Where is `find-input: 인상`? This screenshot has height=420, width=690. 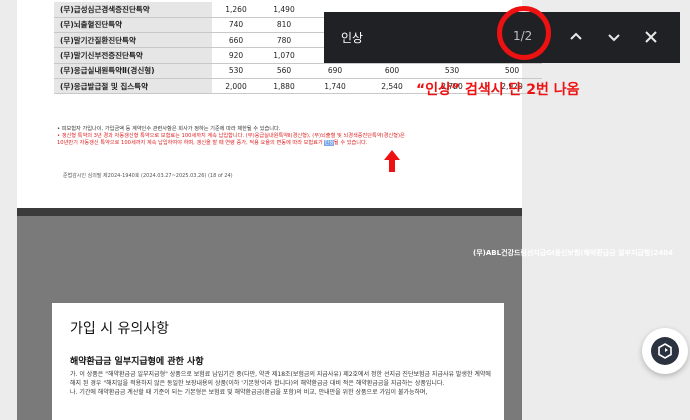 find-input: 인상 is located at coordinates (352, 37).